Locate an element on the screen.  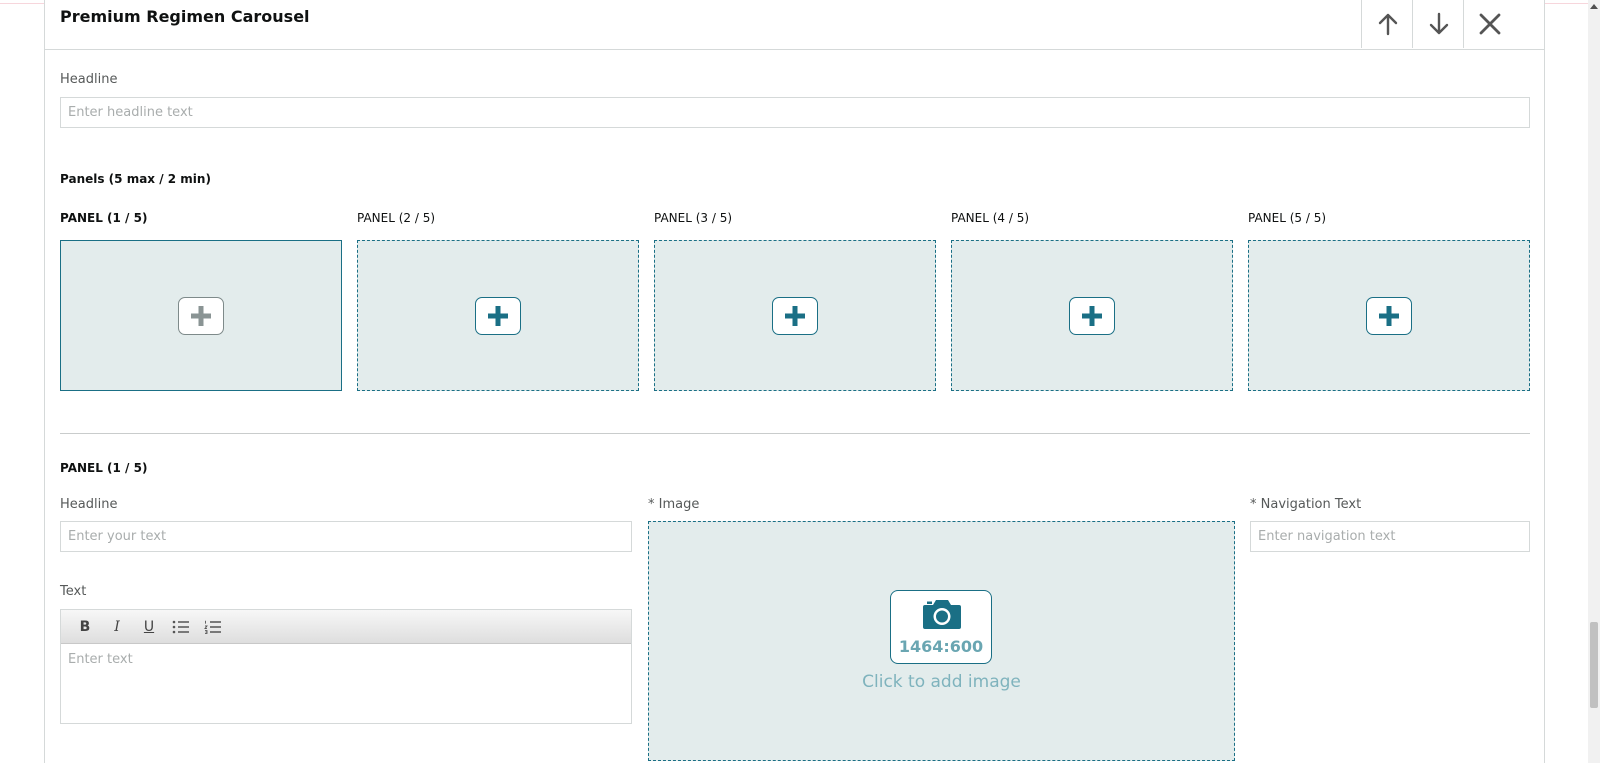
numbered-list-button is located at coordinates (213, 627).